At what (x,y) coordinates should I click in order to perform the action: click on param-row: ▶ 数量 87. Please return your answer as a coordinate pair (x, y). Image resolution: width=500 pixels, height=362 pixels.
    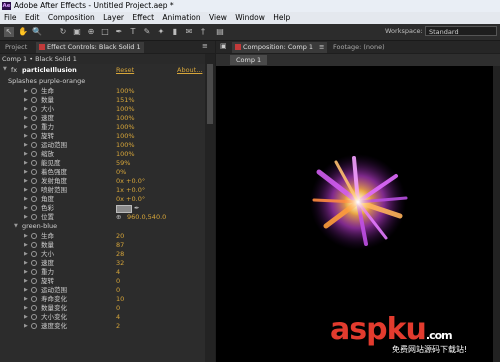
    Looking at the image, I should click on (102, 245).